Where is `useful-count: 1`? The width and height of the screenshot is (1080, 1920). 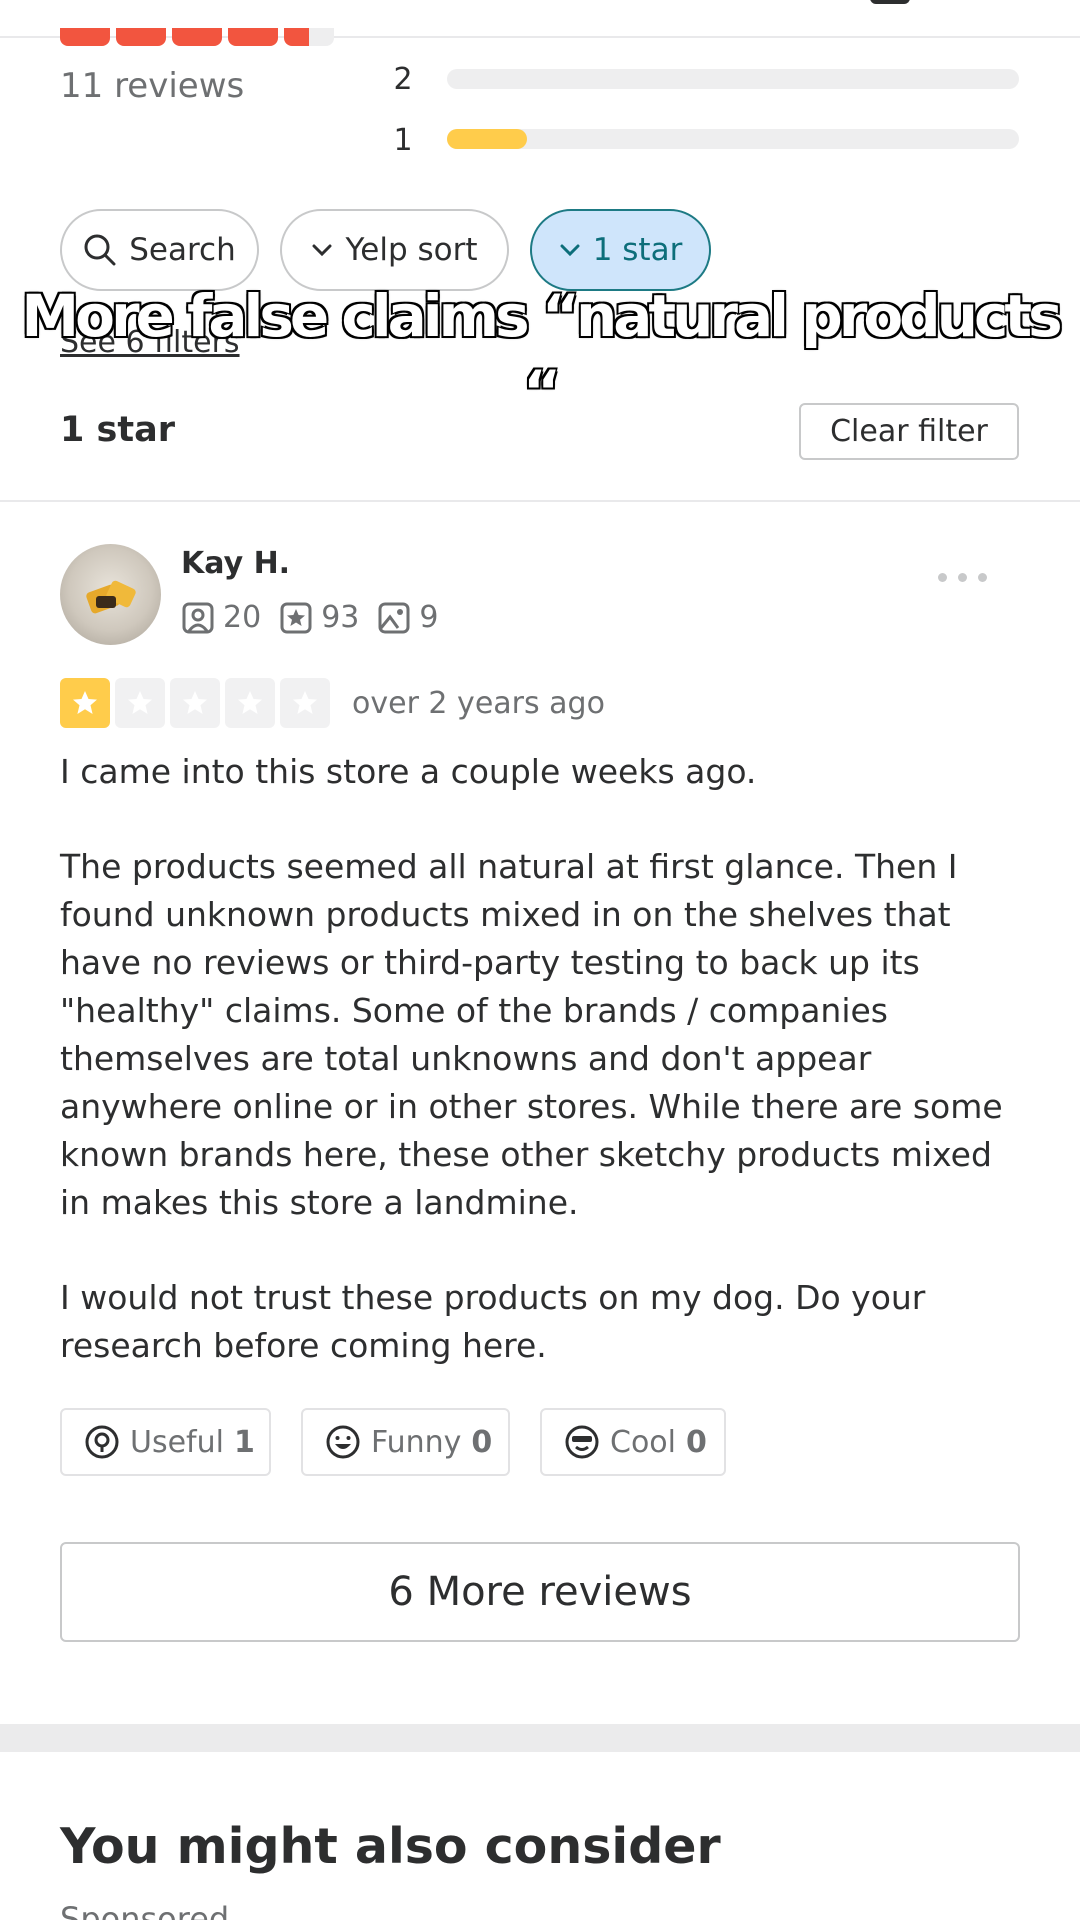 useful-count: 1 is located at coordinates (244, 1442).